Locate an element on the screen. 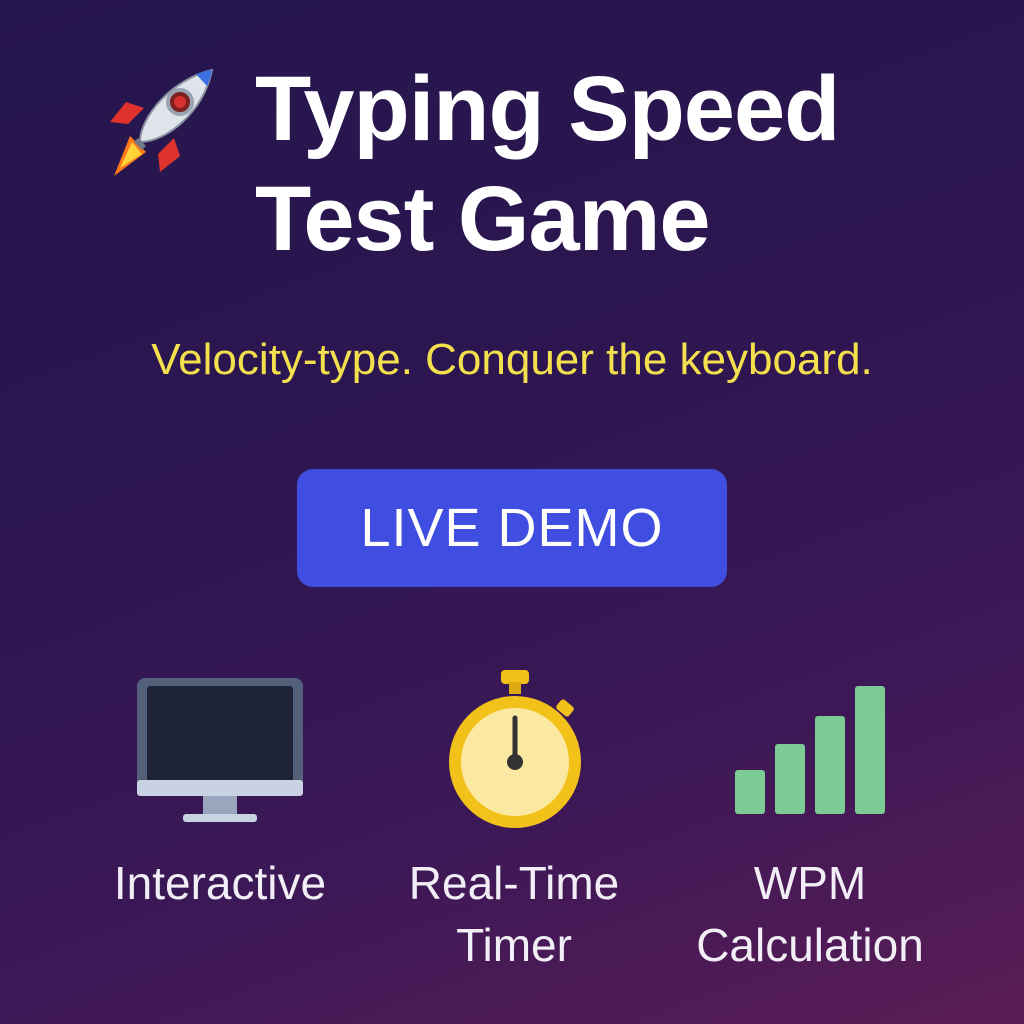 This screenshot has width=1024, height=1024. feature-real-time-timer: Real-Time Timer is located at coordinates (514, 823).